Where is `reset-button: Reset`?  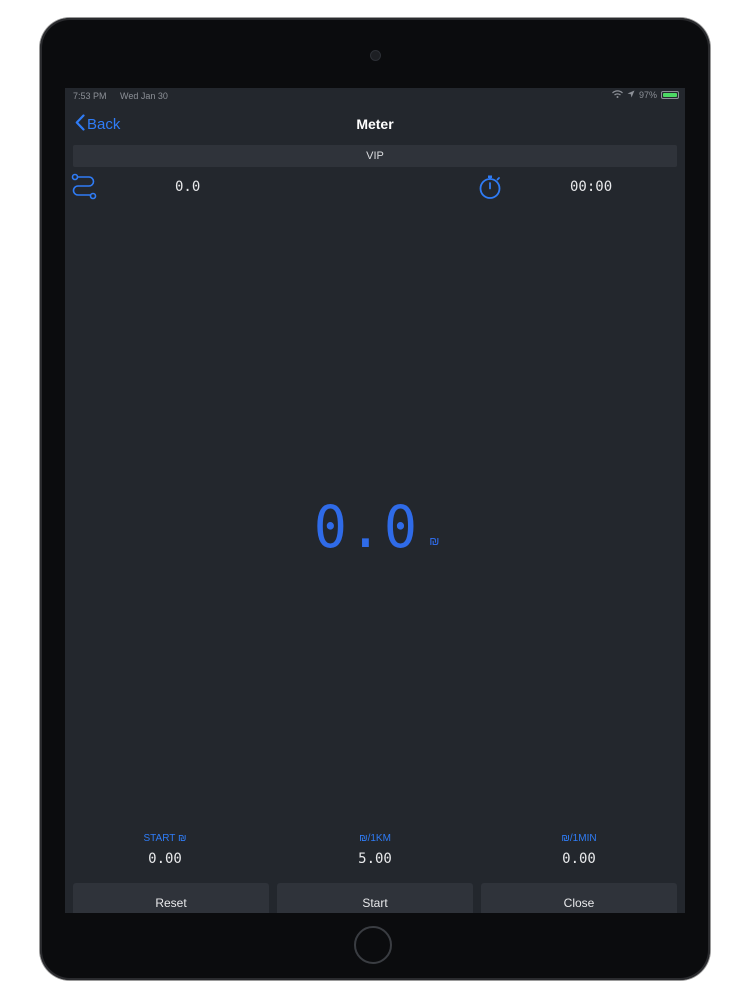
reset-button: Reset is located at coordinates (171, 898).